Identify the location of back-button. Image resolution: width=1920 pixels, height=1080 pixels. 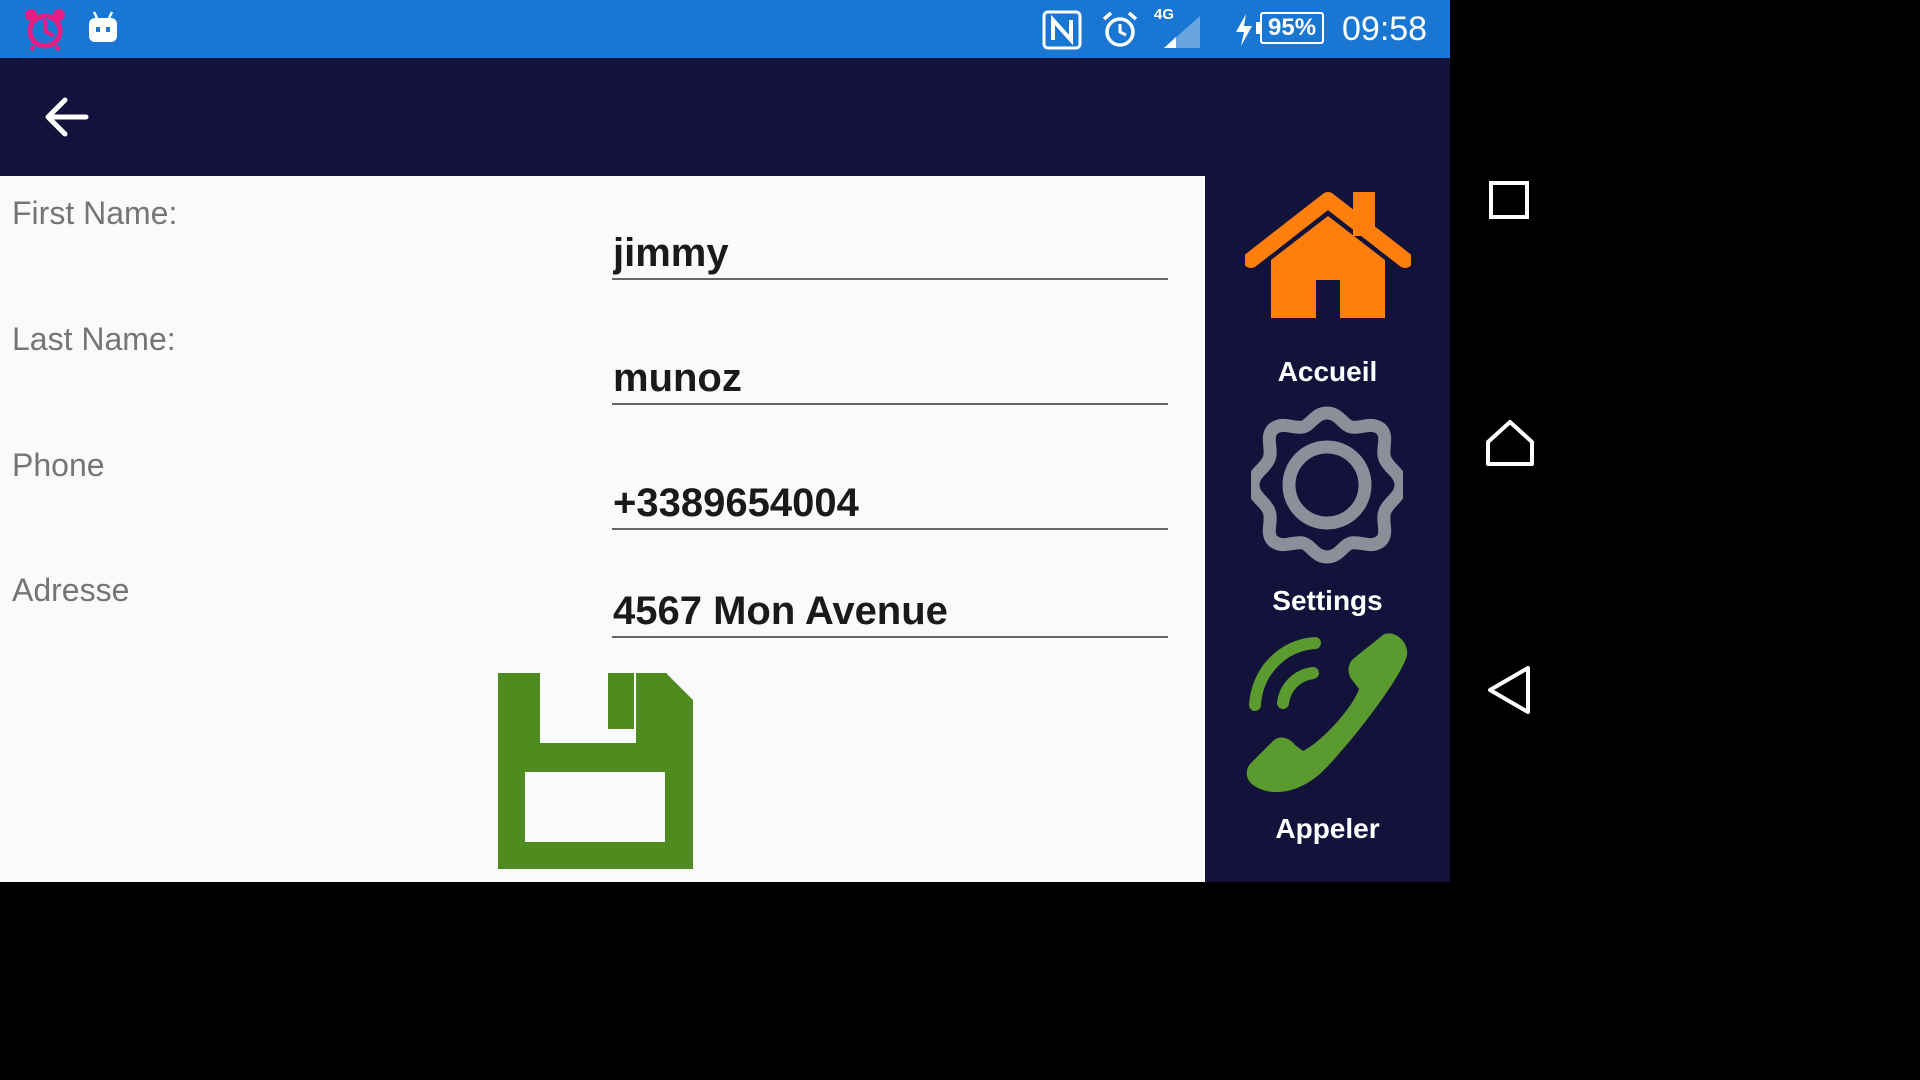
(67, 117).